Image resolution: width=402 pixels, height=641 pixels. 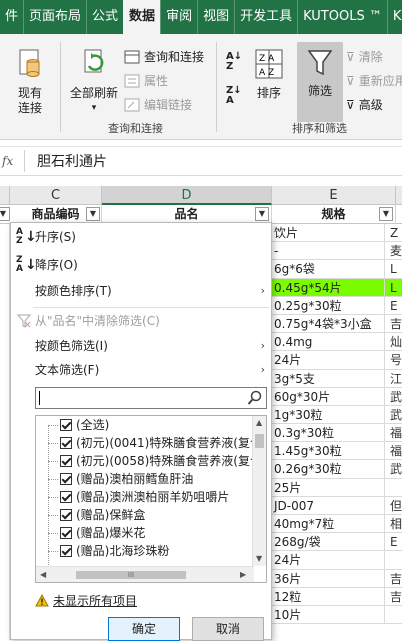 I want to click on queries-connections-button: 查询和连接, so click(x=164, y=56).